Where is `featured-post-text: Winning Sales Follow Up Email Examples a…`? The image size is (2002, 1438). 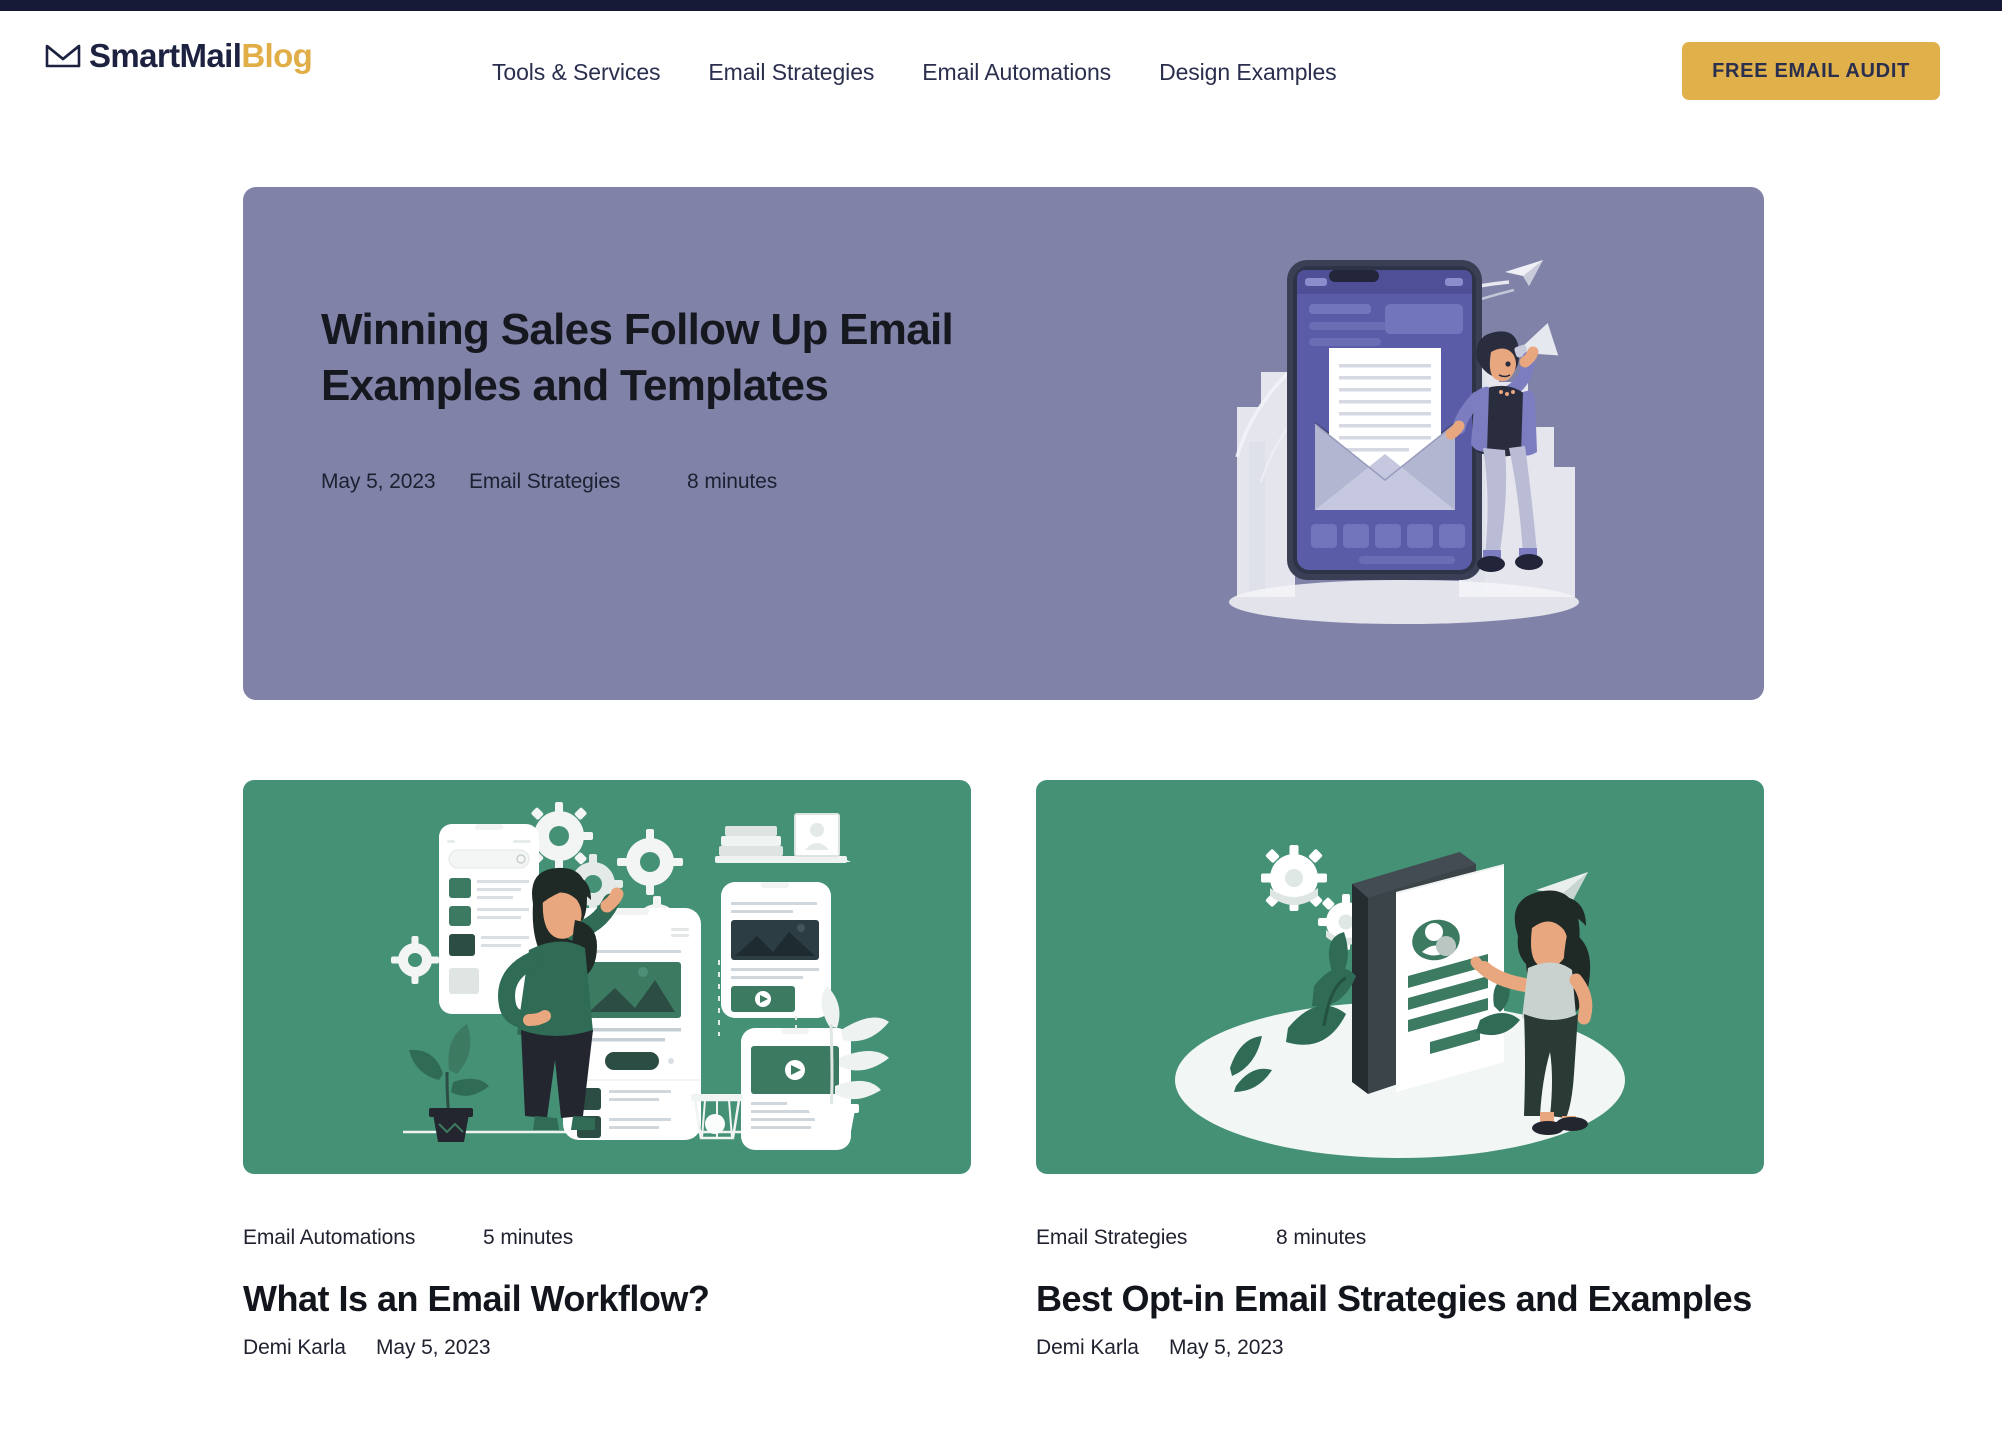 featured-post-text: Winning Sales Follow Up Email Examples a… is located at coordinates (661, 398).